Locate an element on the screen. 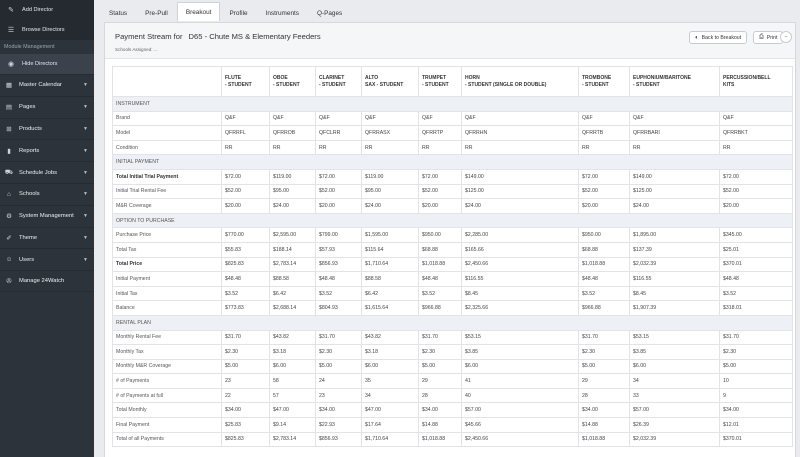 Image resolution: width=800 pixels, height=457 pixels. table-cell: $53.15 is located at coordinates (674, 337).